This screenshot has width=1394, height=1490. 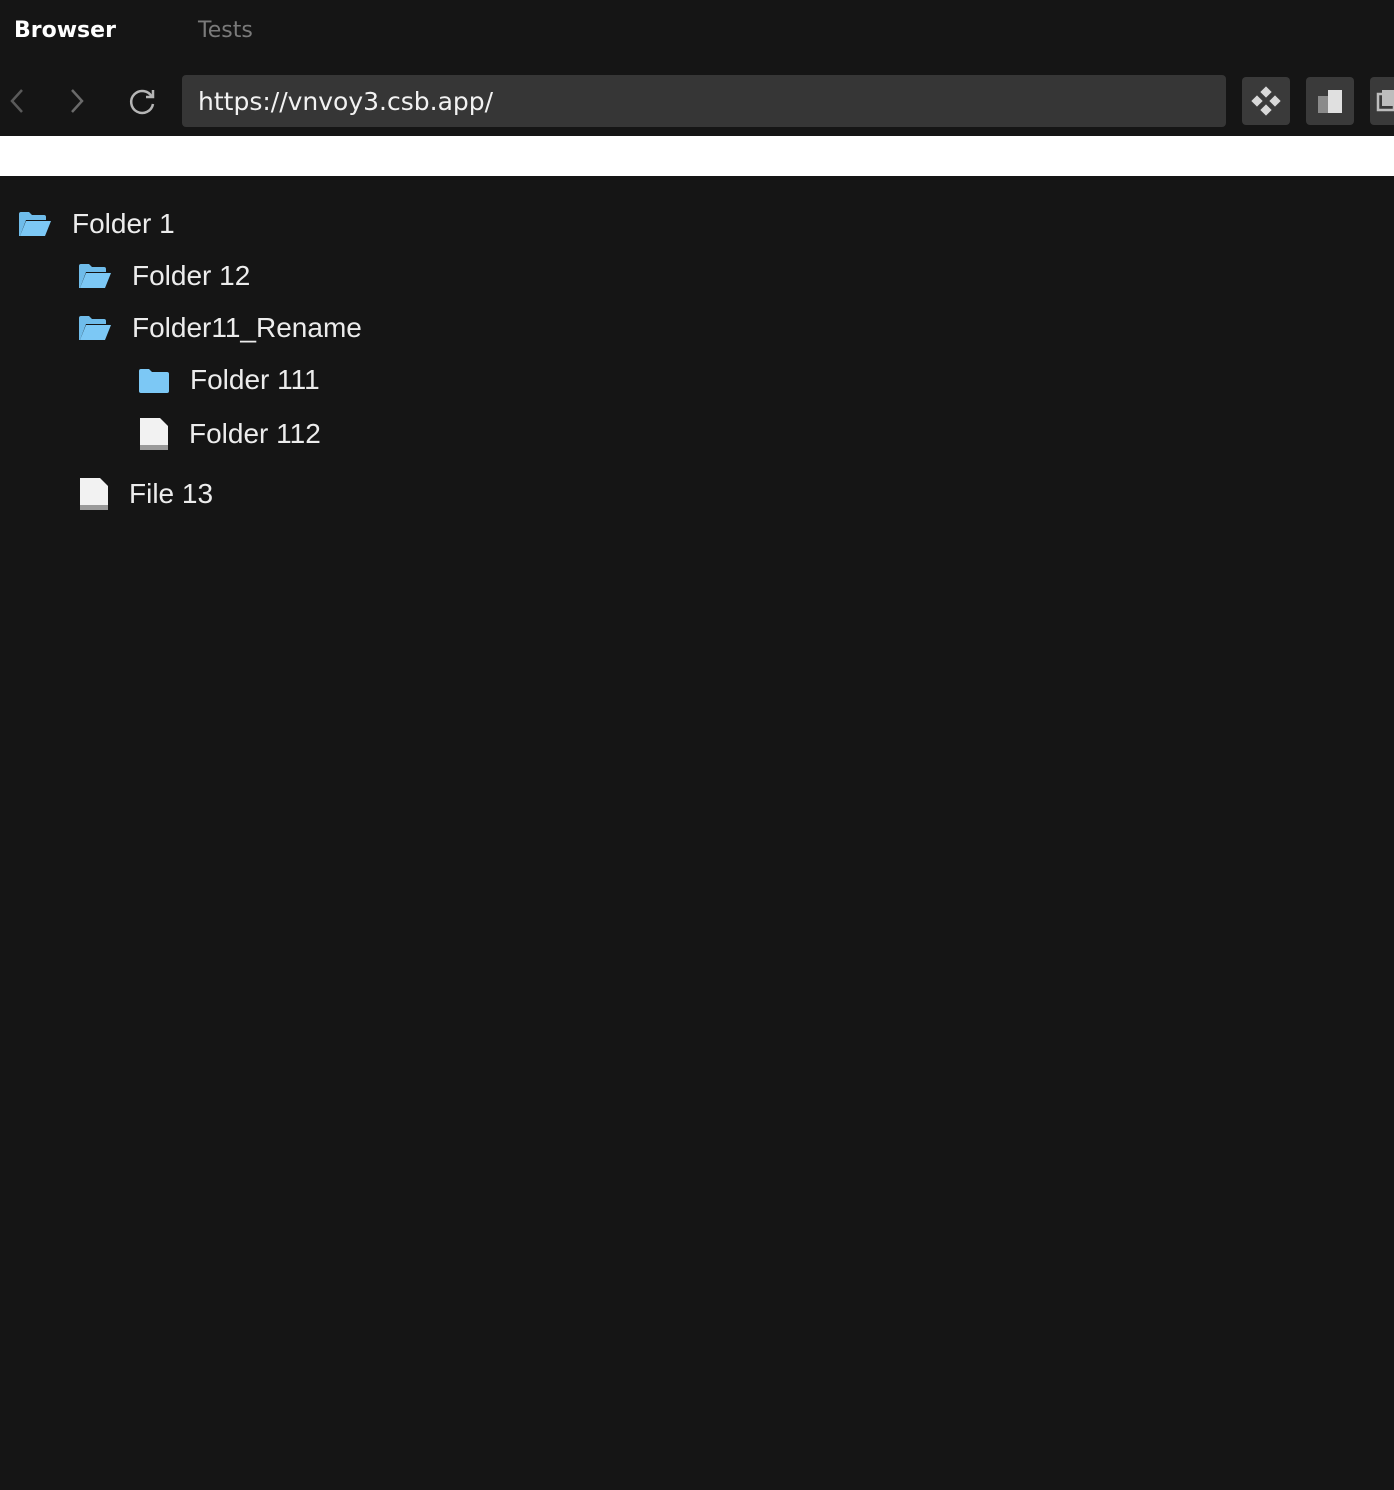 I want to click on responsive-button, so click(x=1266, y=101).